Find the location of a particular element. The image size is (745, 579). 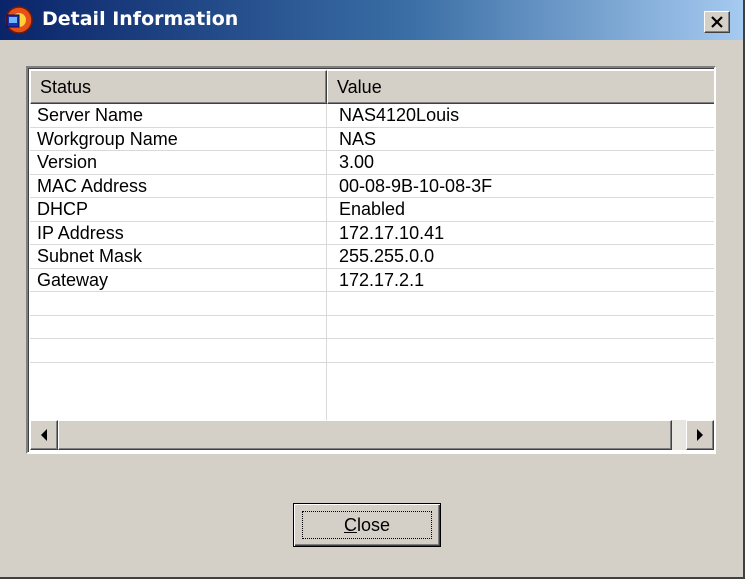

column-header-status: Status is located at coordinates (178, 87).